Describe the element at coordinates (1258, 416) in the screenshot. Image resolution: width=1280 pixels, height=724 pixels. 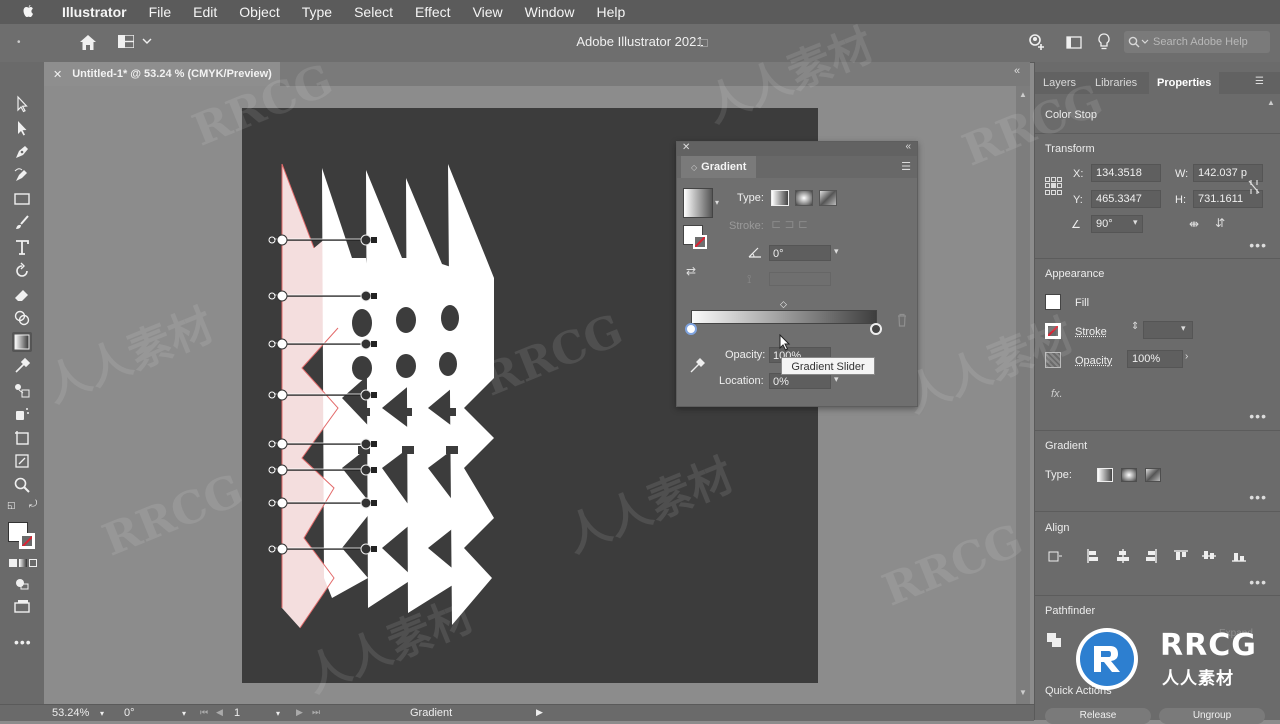
I see `appearance-more-options-icon: •••` at that location.